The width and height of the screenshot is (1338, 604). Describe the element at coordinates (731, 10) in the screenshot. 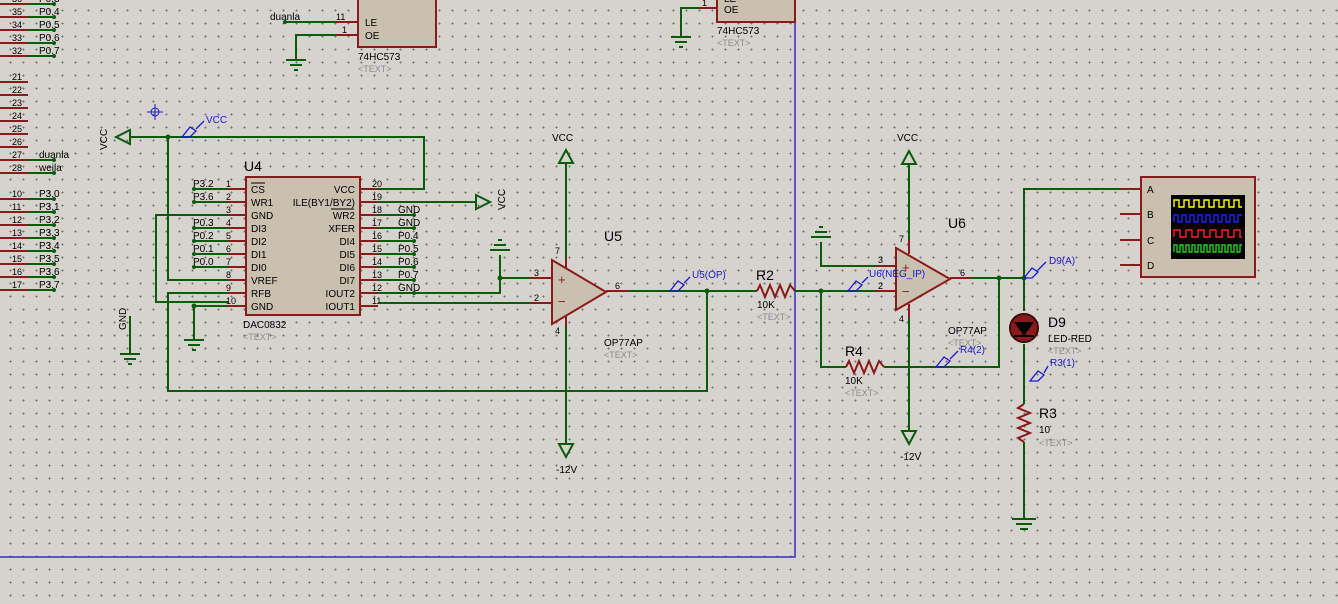

I see `latch2-oe-label: OE` at that location.